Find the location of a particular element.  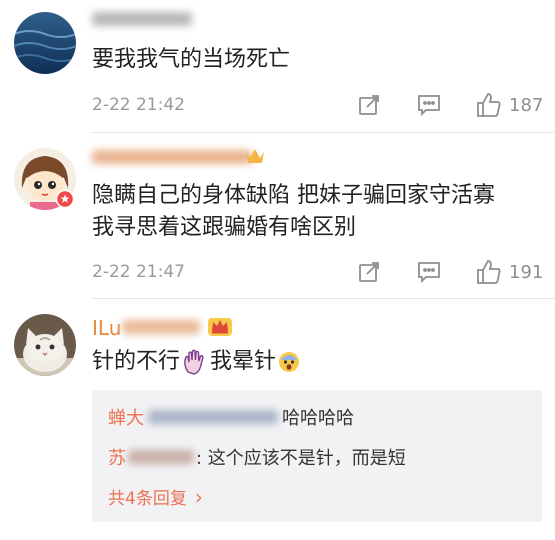

more-replies-link: 共4条回复 › is located at coordinates (155, 497).